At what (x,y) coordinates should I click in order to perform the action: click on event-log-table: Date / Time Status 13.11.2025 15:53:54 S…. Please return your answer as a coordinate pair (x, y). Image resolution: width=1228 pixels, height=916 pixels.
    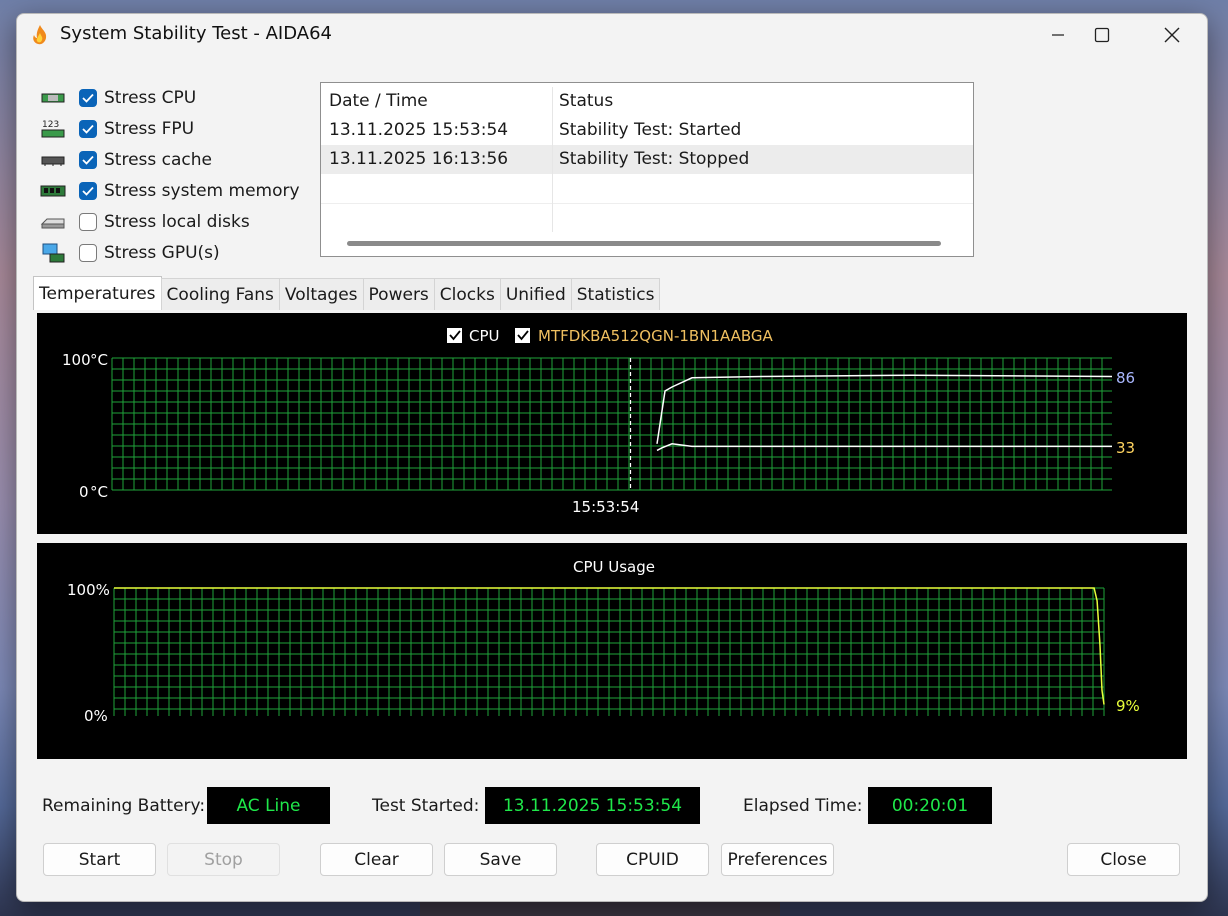
    Looking at the image, I should click on (647, 169).